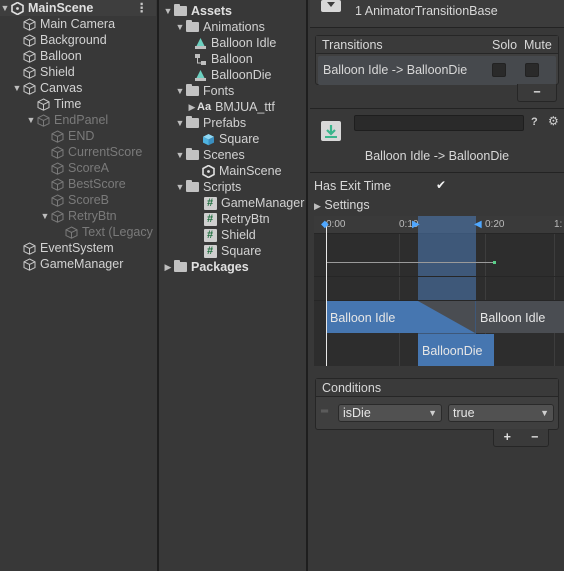 The width and height of the screenshot is (564, 571). Describe the element at coordinates (47, 56) in the screenshot. I see `hierarchy-item: Balloon` at that location.